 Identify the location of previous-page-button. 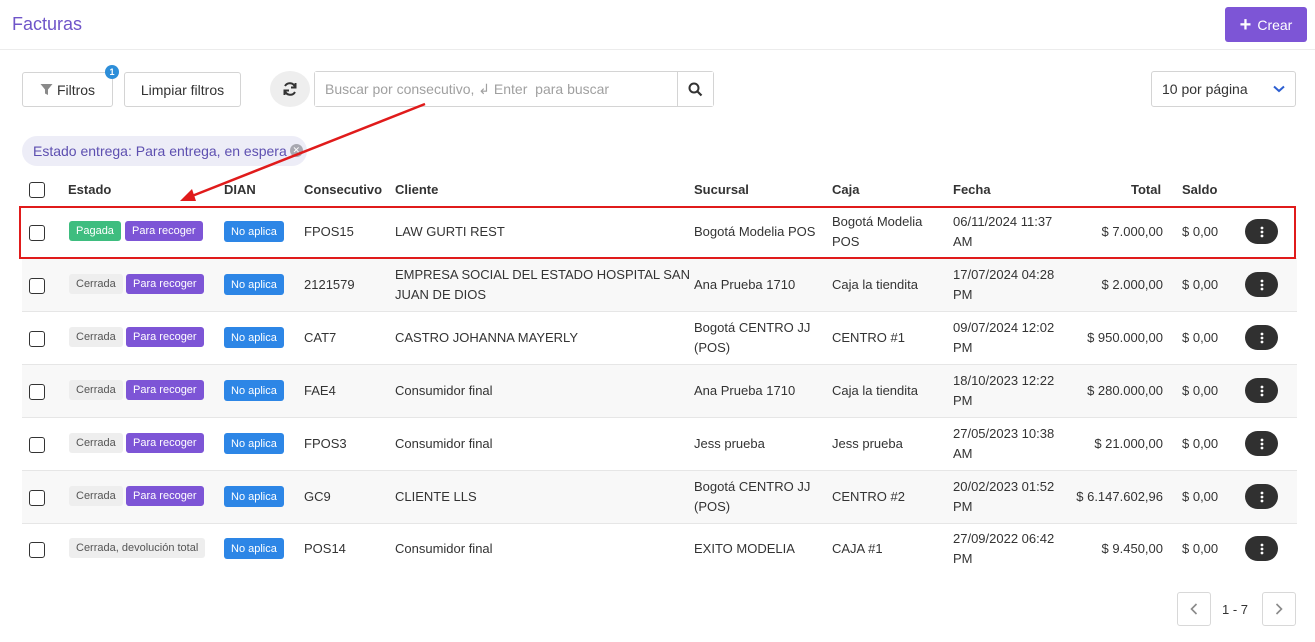
(1194, 609).